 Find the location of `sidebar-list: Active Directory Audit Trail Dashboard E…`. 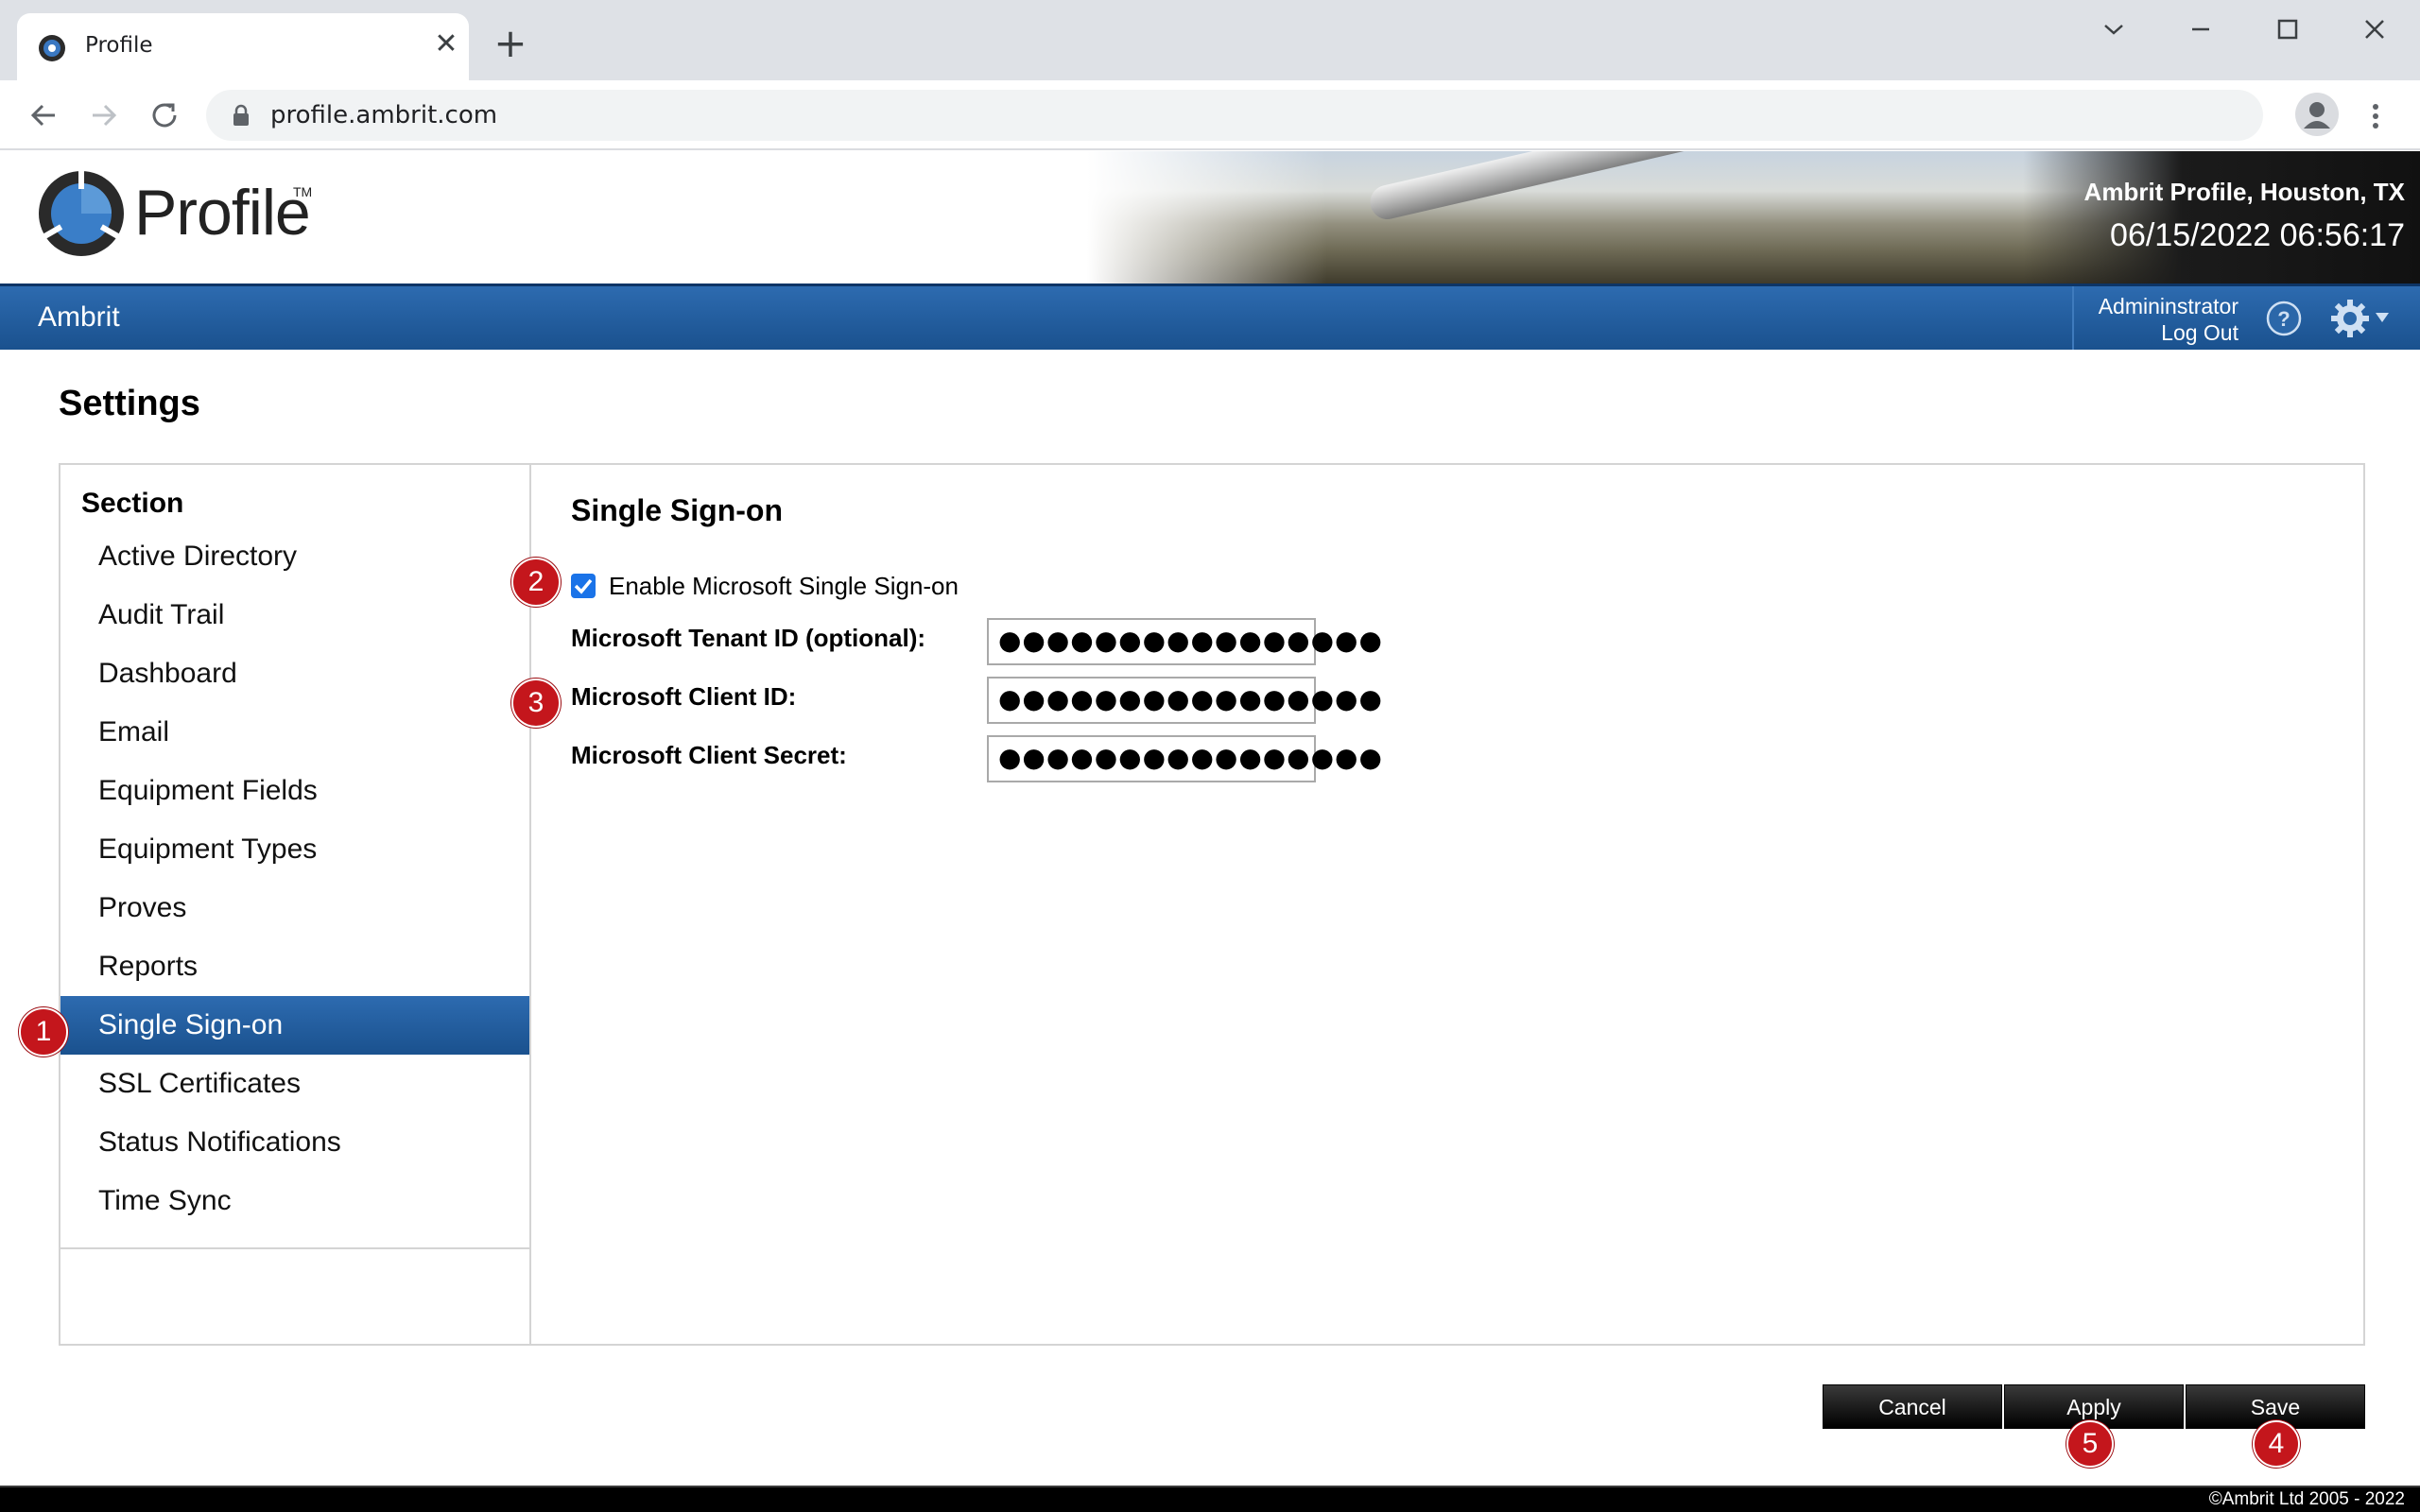

sidebar-list: Active Directory Audit Trail Dashboard E… is located at coordinates (294, 878).